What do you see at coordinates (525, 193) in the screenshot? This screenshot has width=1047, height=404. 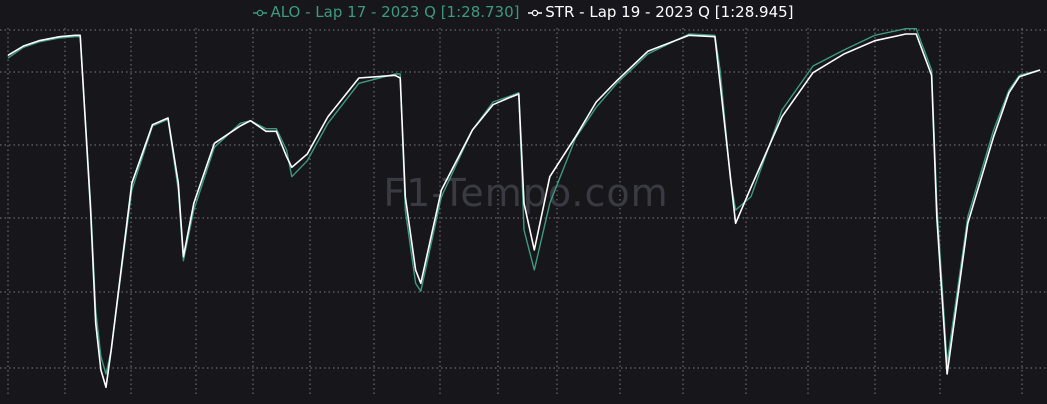 I see `watermark-text: F1-Tempo.com` at bounding box center [525, 193].